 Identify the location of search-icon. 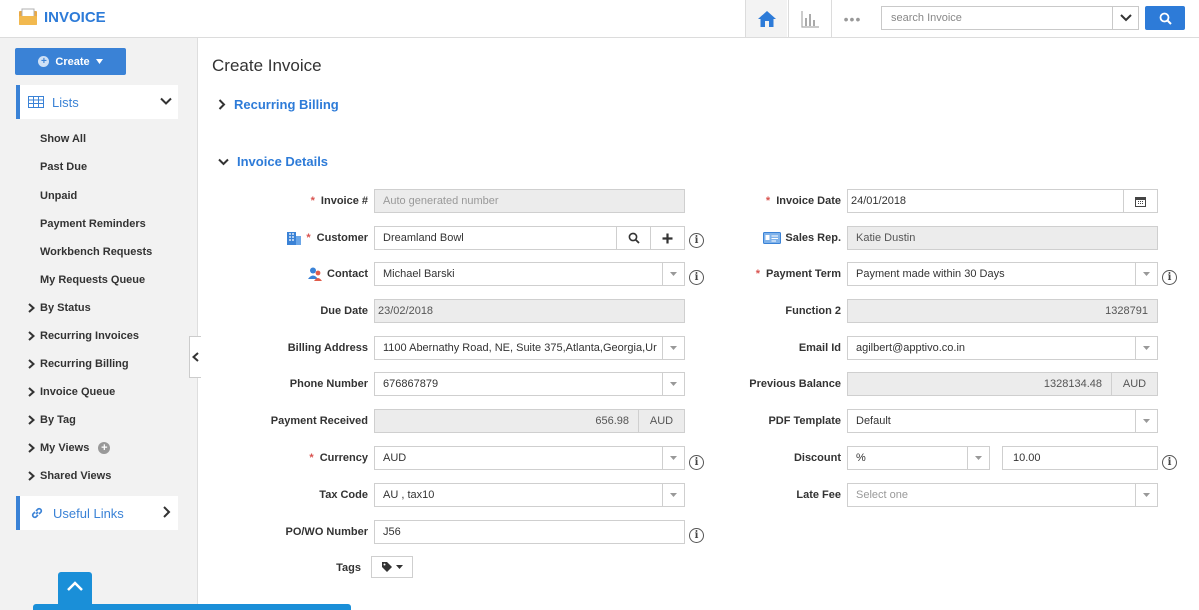
(1165, 18).